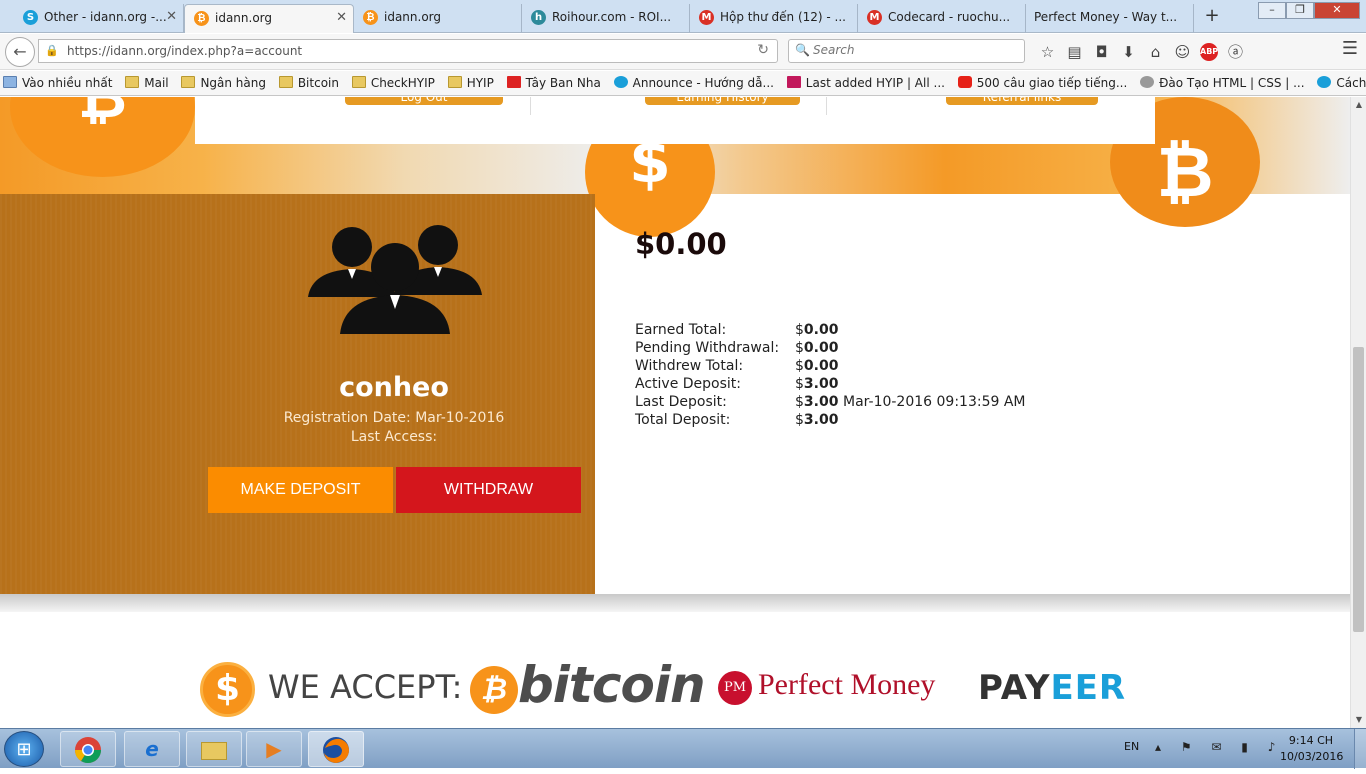 The height and width of the screenshot is (774, 1366). Describe the element at coordinates (689, 366) in the screenshot. I see `stat-label: Withdrew Total:` at that location.